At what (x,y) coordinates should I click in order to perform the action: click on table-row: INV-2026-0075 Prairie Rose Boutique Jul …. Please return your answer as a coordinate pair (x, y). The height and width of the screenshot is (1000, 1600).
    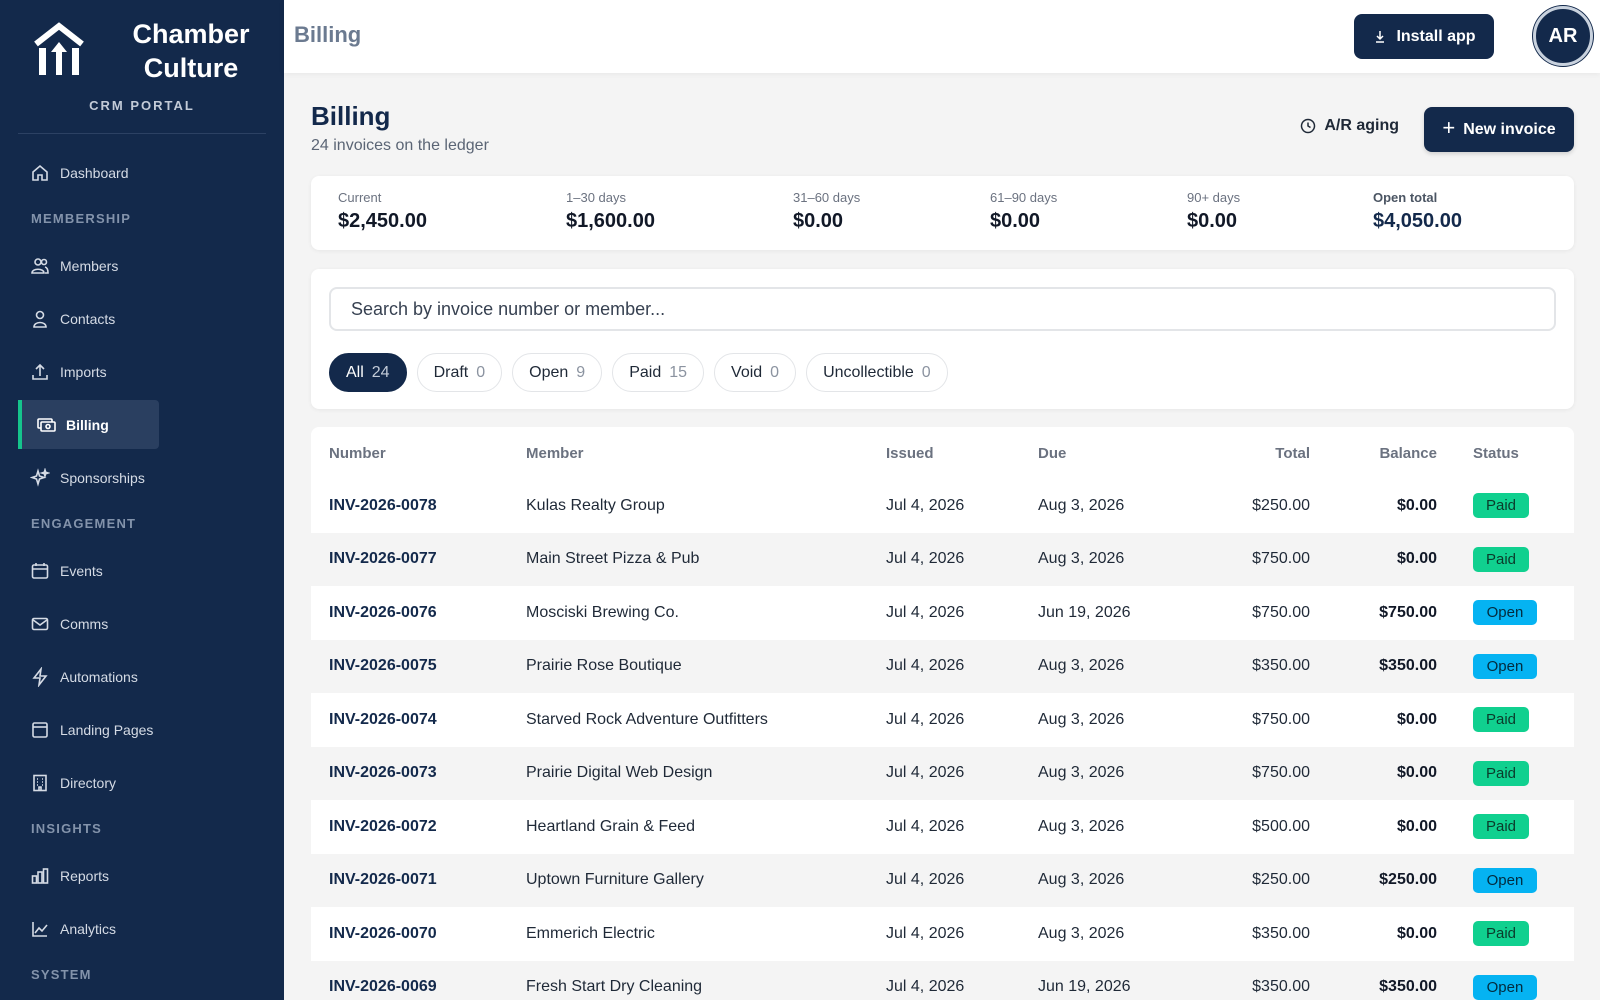
    Looking at the image, I should click on (942, 666).